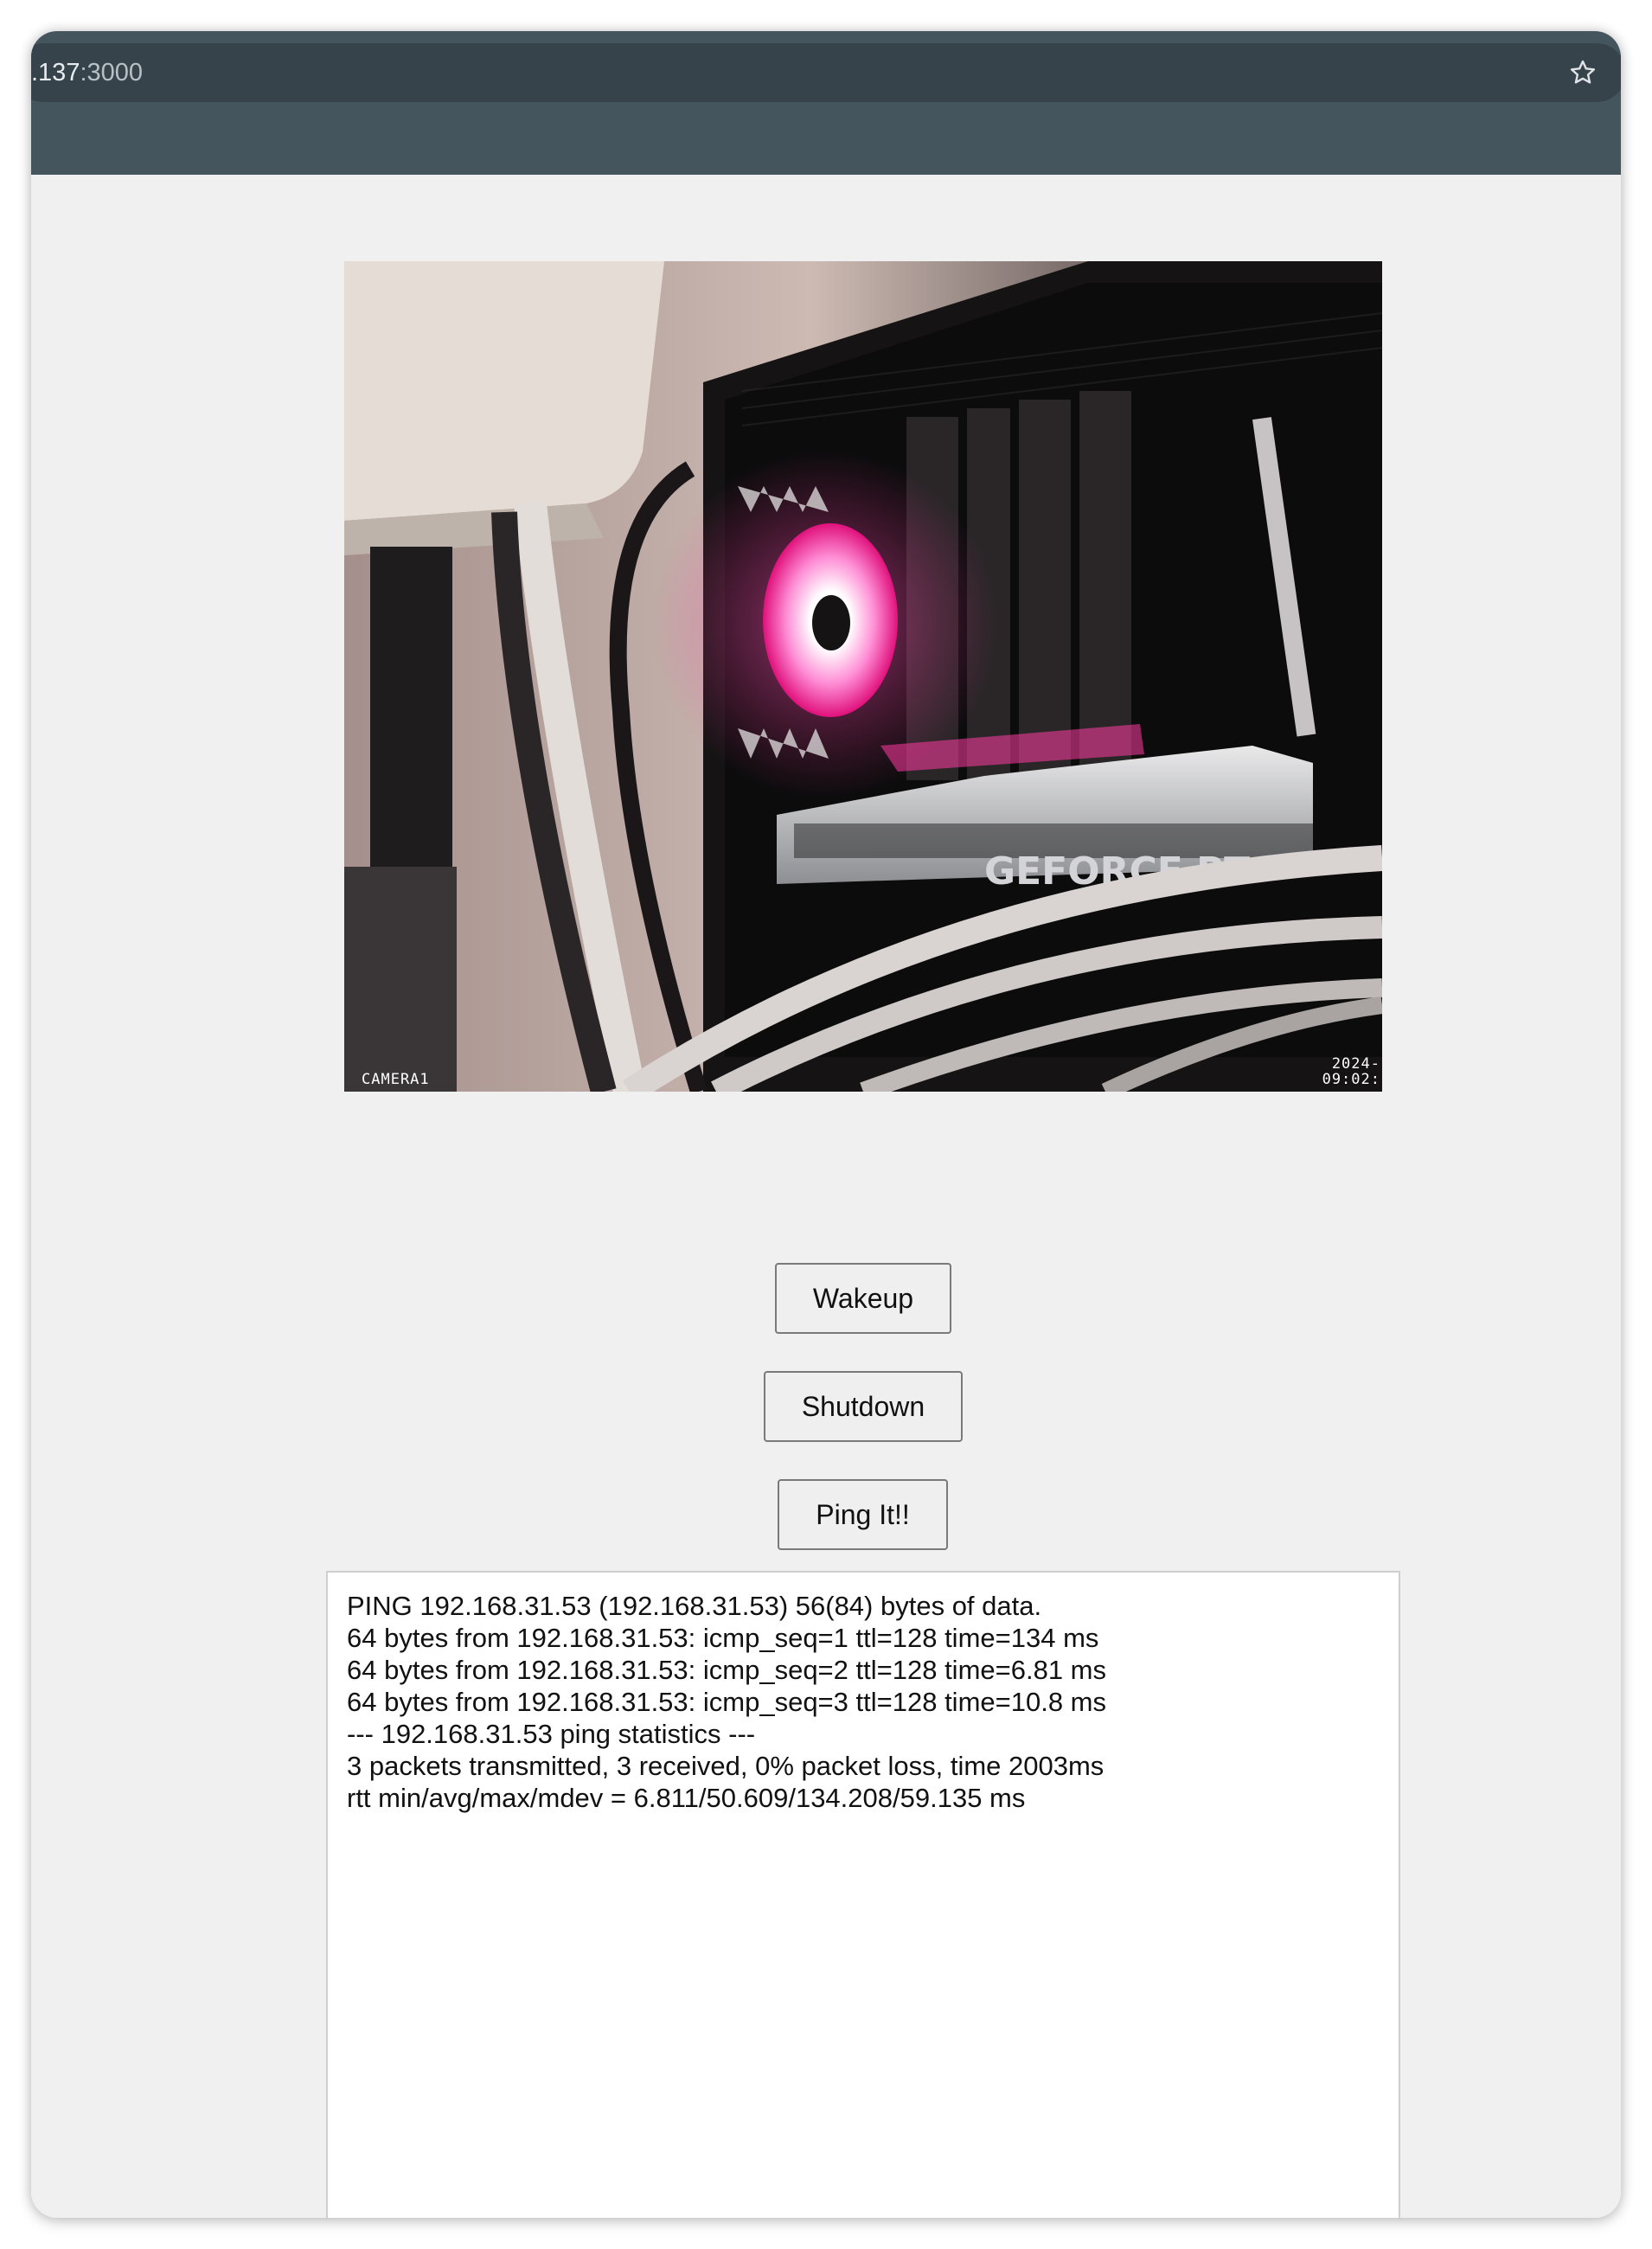 The height and width of the screenshot is (2249, 1652). Describe the element at coordinates (826, 103) in the screenshot. I see `browser-toolbar: .137:3000` at that location.